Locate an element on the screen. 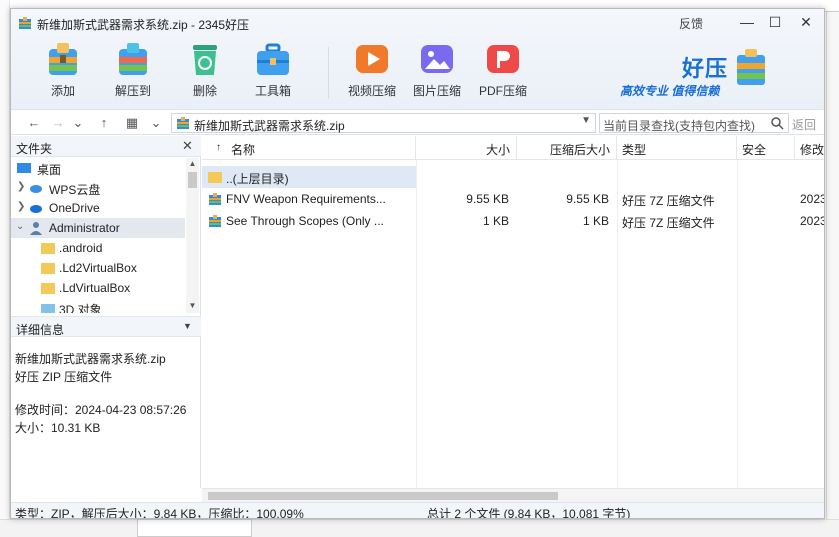 This screenshot has height=537, width=839. add-archive-icon is located at coordinates (63, 59).